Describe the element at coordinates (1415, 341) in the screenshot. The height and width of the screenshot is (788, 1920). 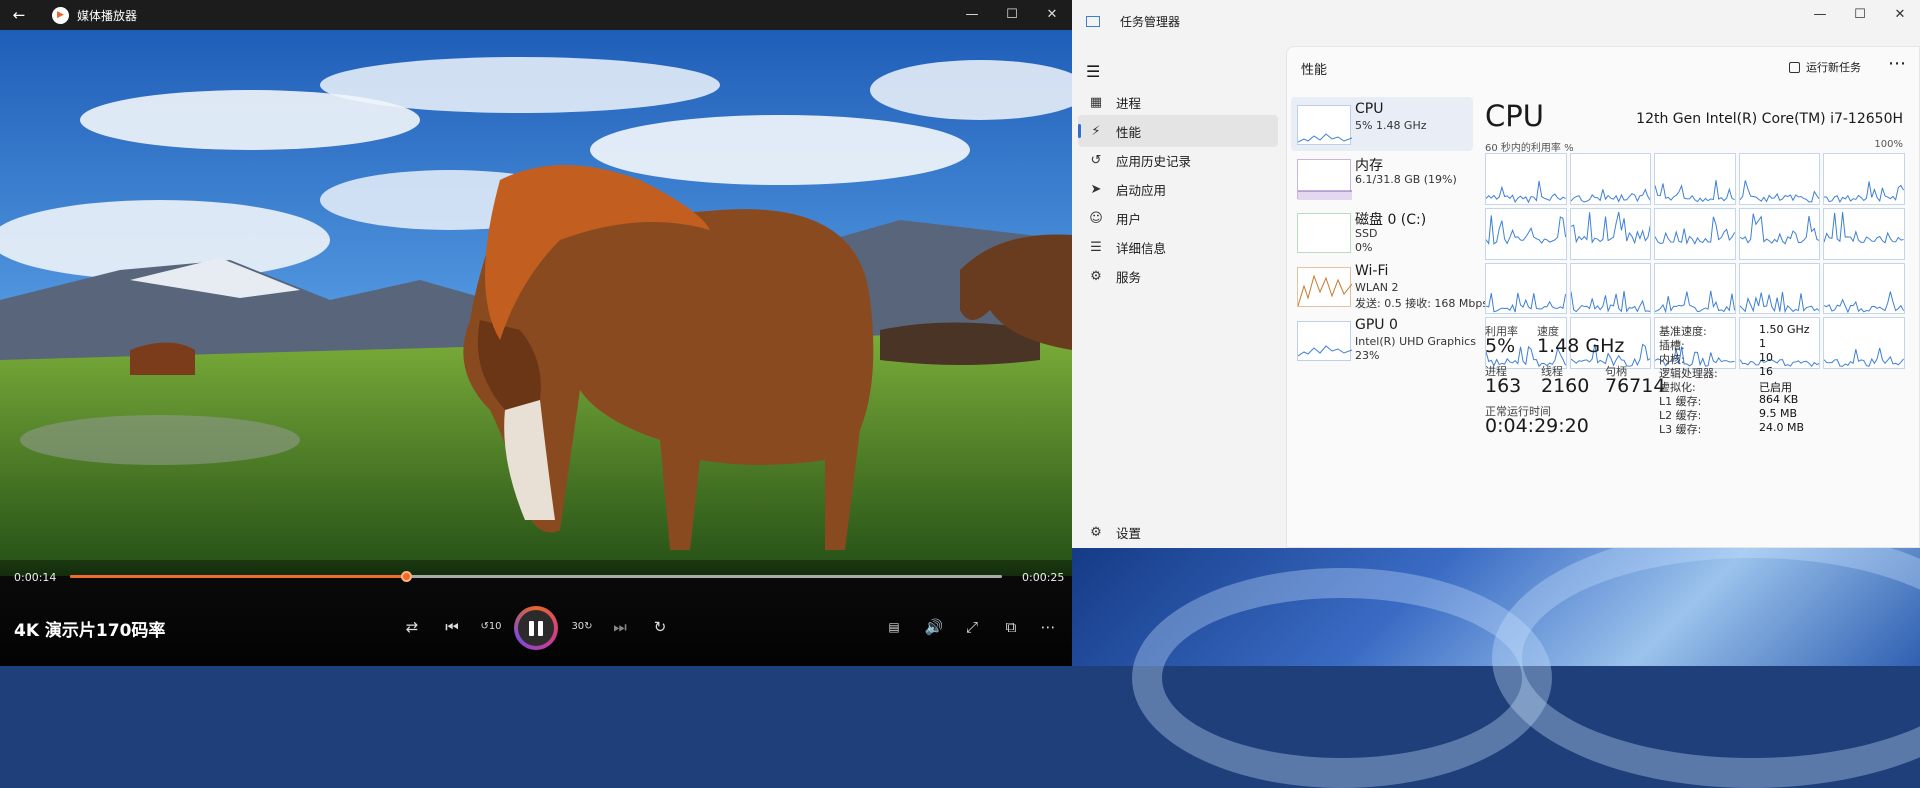
I see `device-detail: Intel(R) UHD Graphics` at that location.